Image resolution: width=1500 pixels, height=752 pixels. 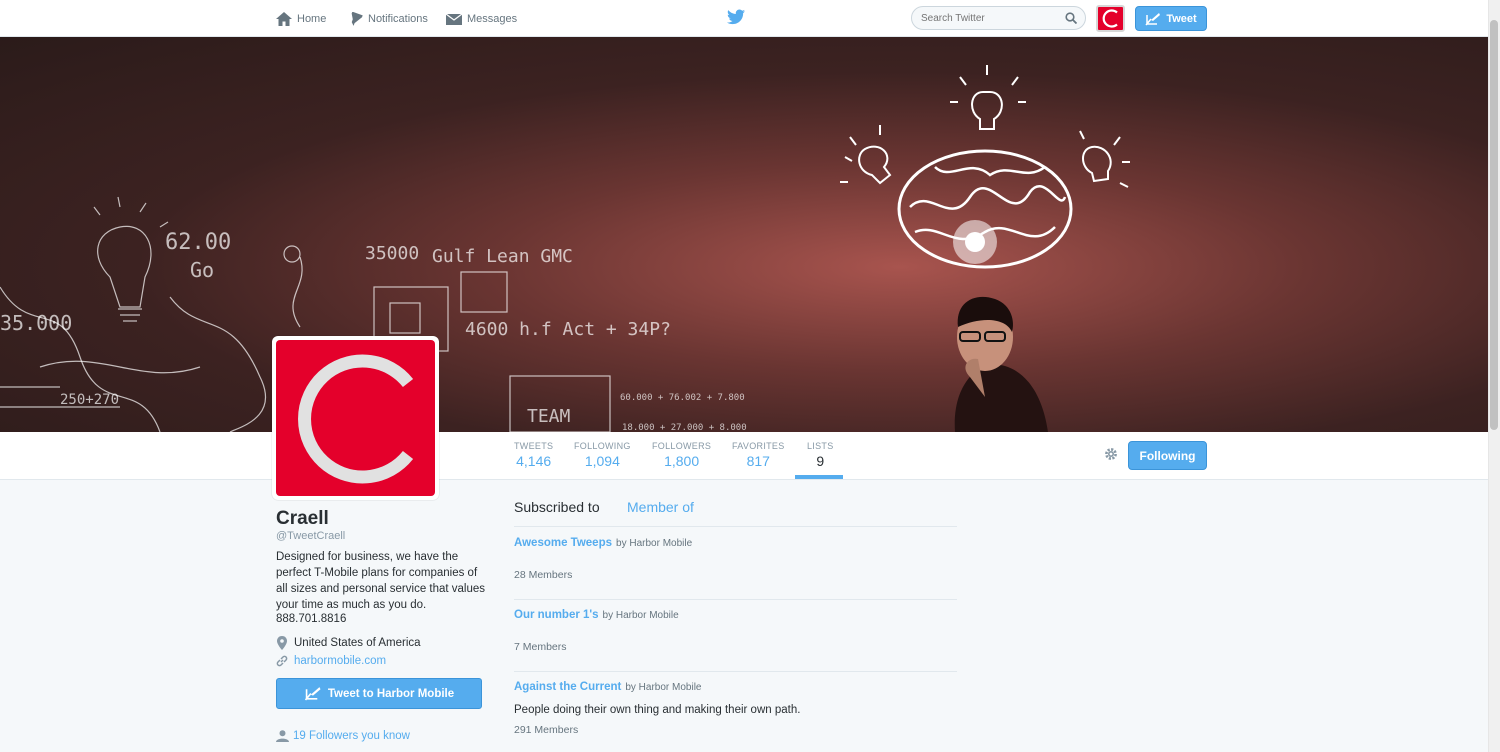 I want to click on page-scrollbar, so click(x=1494, y=376).